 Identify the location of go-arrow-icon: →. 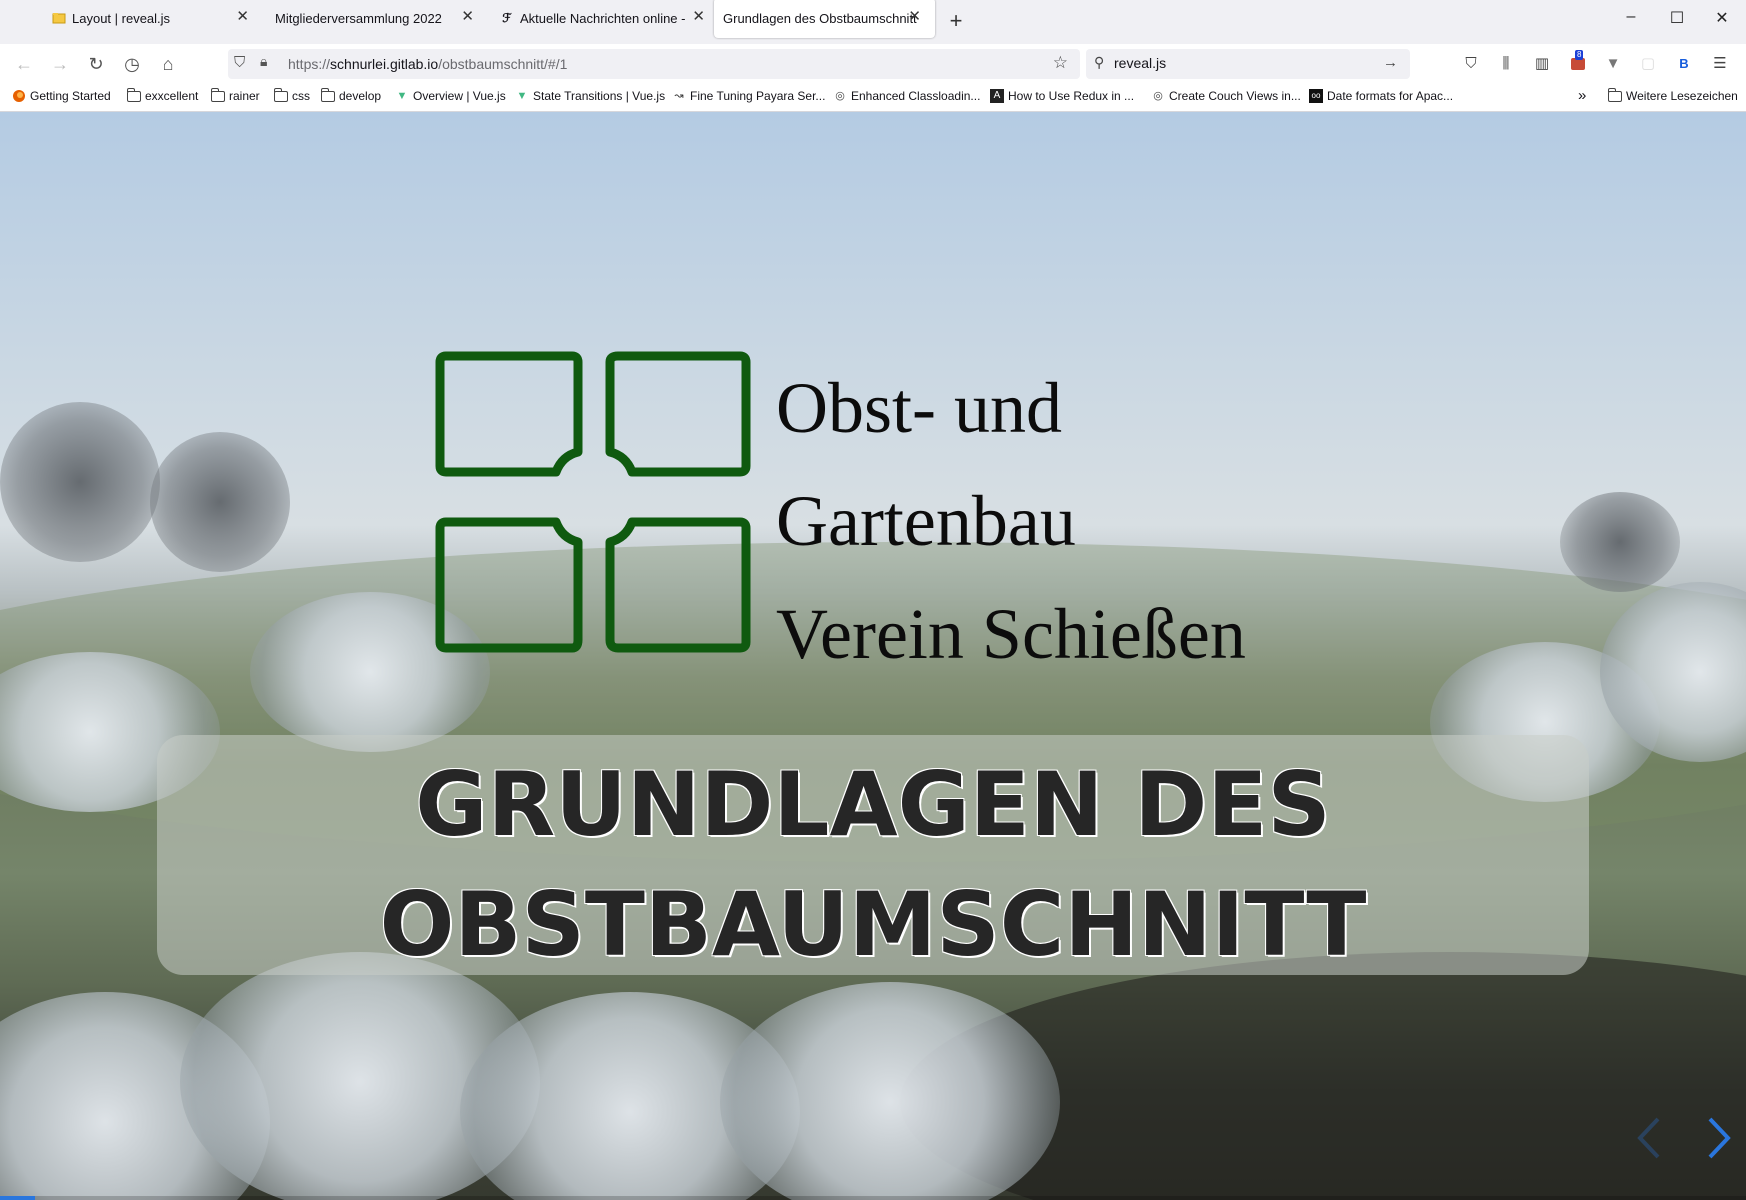
(1390, 62).